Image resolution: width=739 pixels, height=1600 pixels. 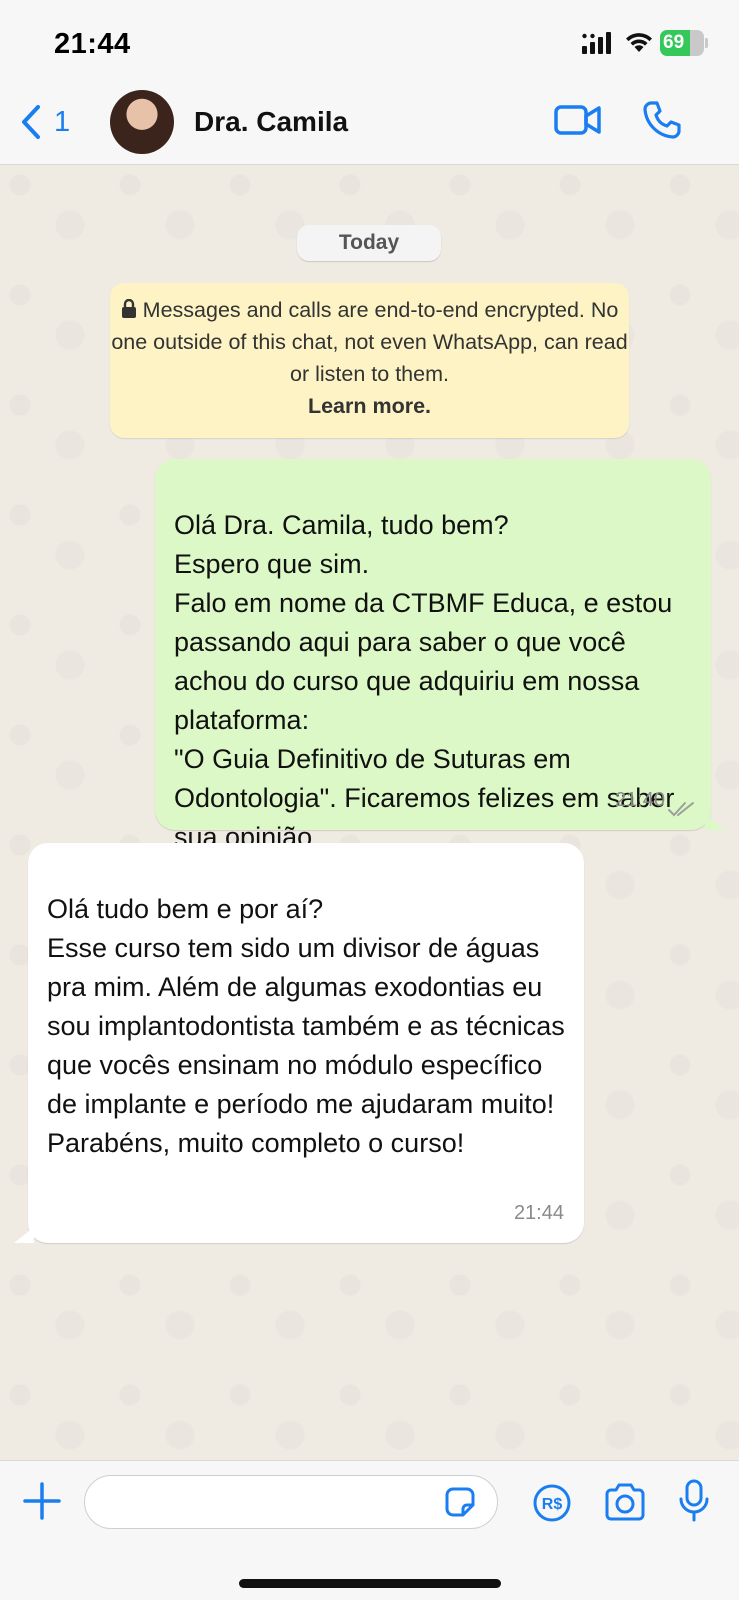 I want to click on microphone-icon, so click(x=694, y=1501).